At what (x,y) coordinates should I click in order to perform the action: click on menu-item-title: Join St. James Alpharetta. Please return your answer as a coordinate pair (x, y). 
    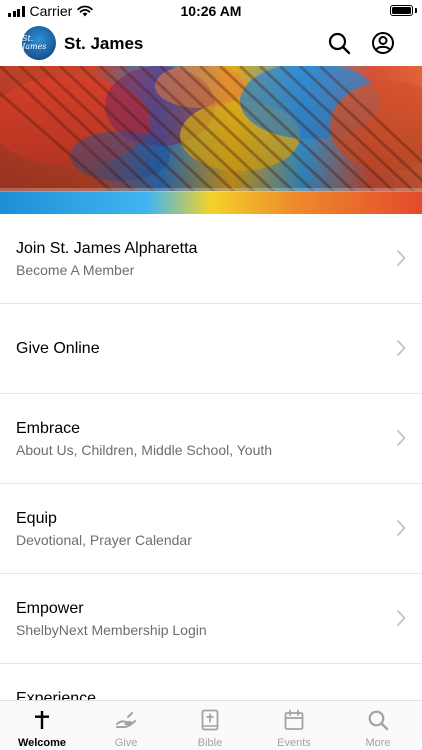
    Looking at the image, I should click on (107, 248).